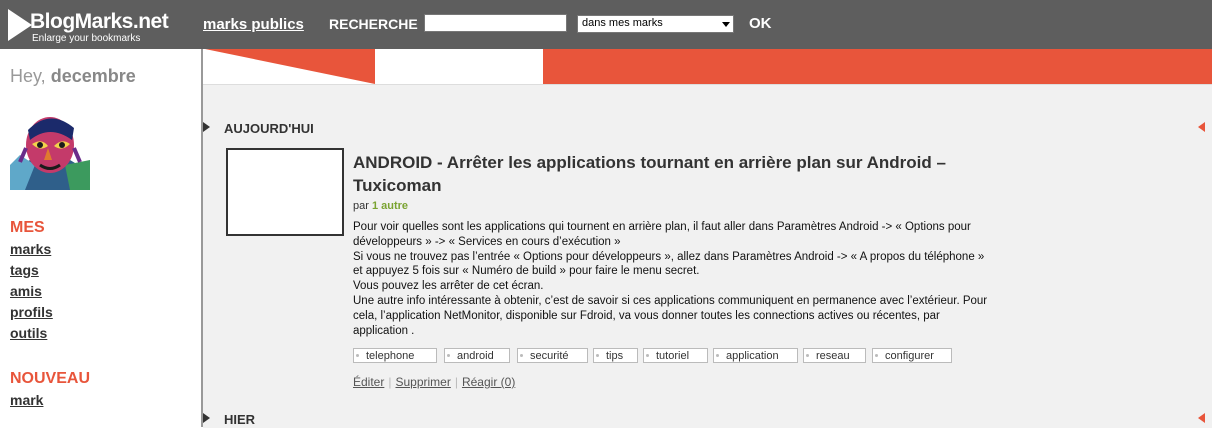  What do you see at coordinates (422, 382) in the screenshot?
I see `delete-link: Supprimer` at bounding box center [422, 382].